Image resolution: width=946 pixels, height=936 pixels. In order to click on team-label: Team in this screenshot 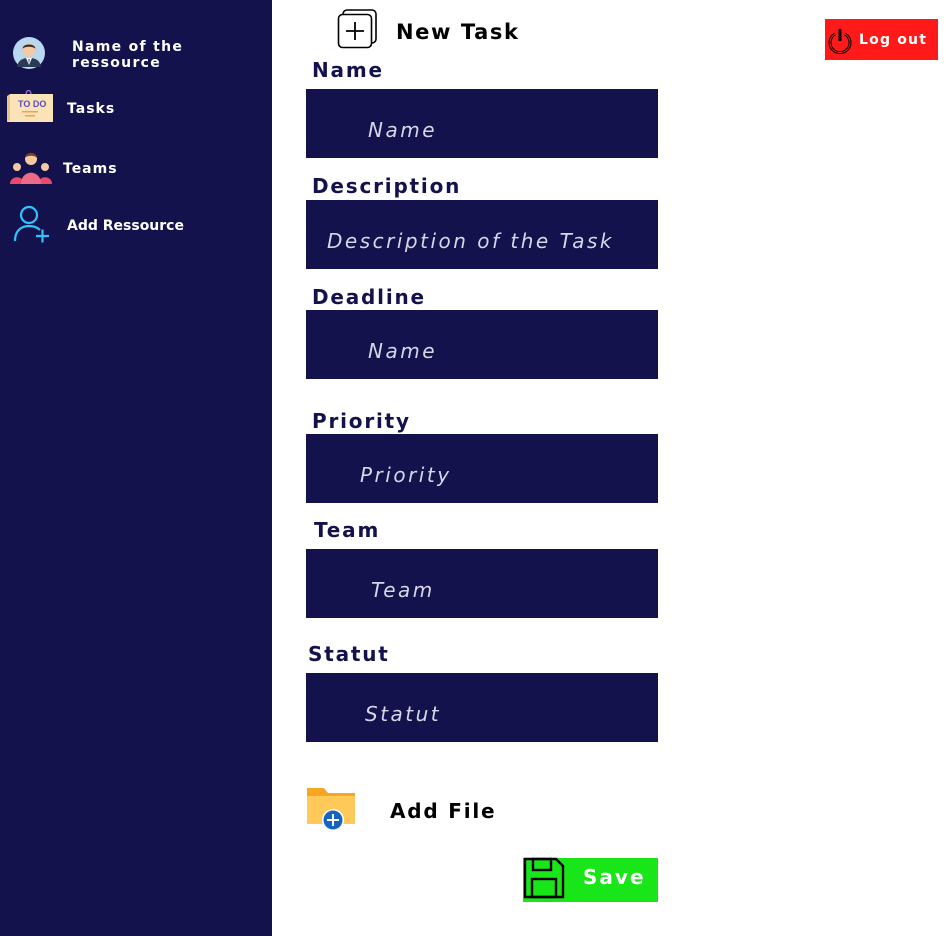, I will do `click(347, 530)`.